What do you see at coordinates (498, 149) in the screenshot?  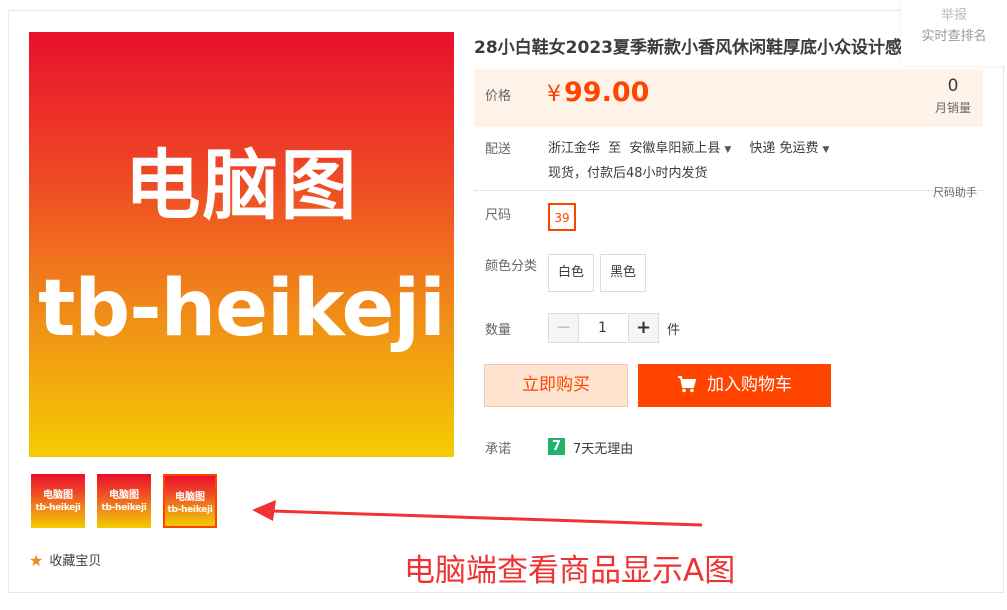 I see `shipping-label: 配送` at bounding box center [498, 149].